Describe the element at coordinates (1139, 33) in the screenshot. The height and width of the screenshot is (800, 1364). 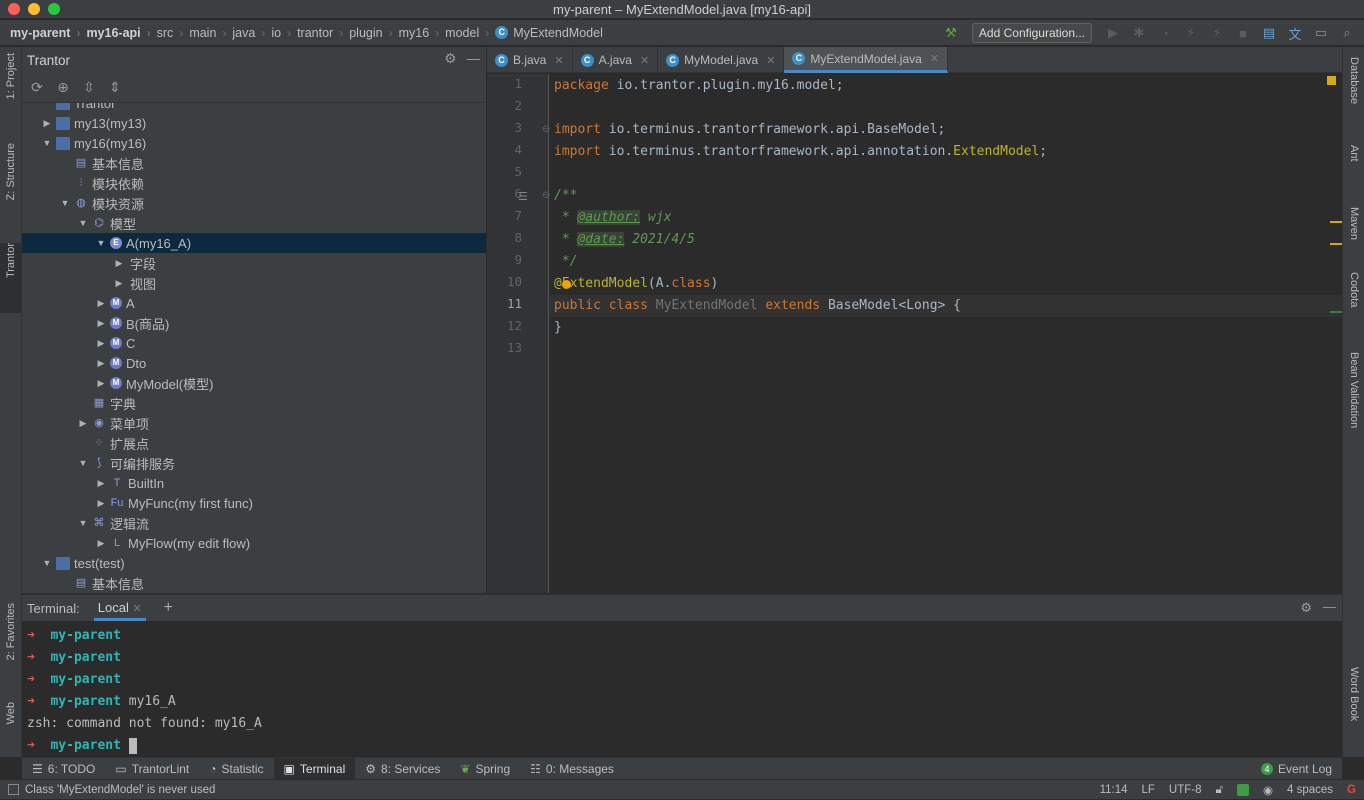
I see `debug-icon: ✱` at that location.